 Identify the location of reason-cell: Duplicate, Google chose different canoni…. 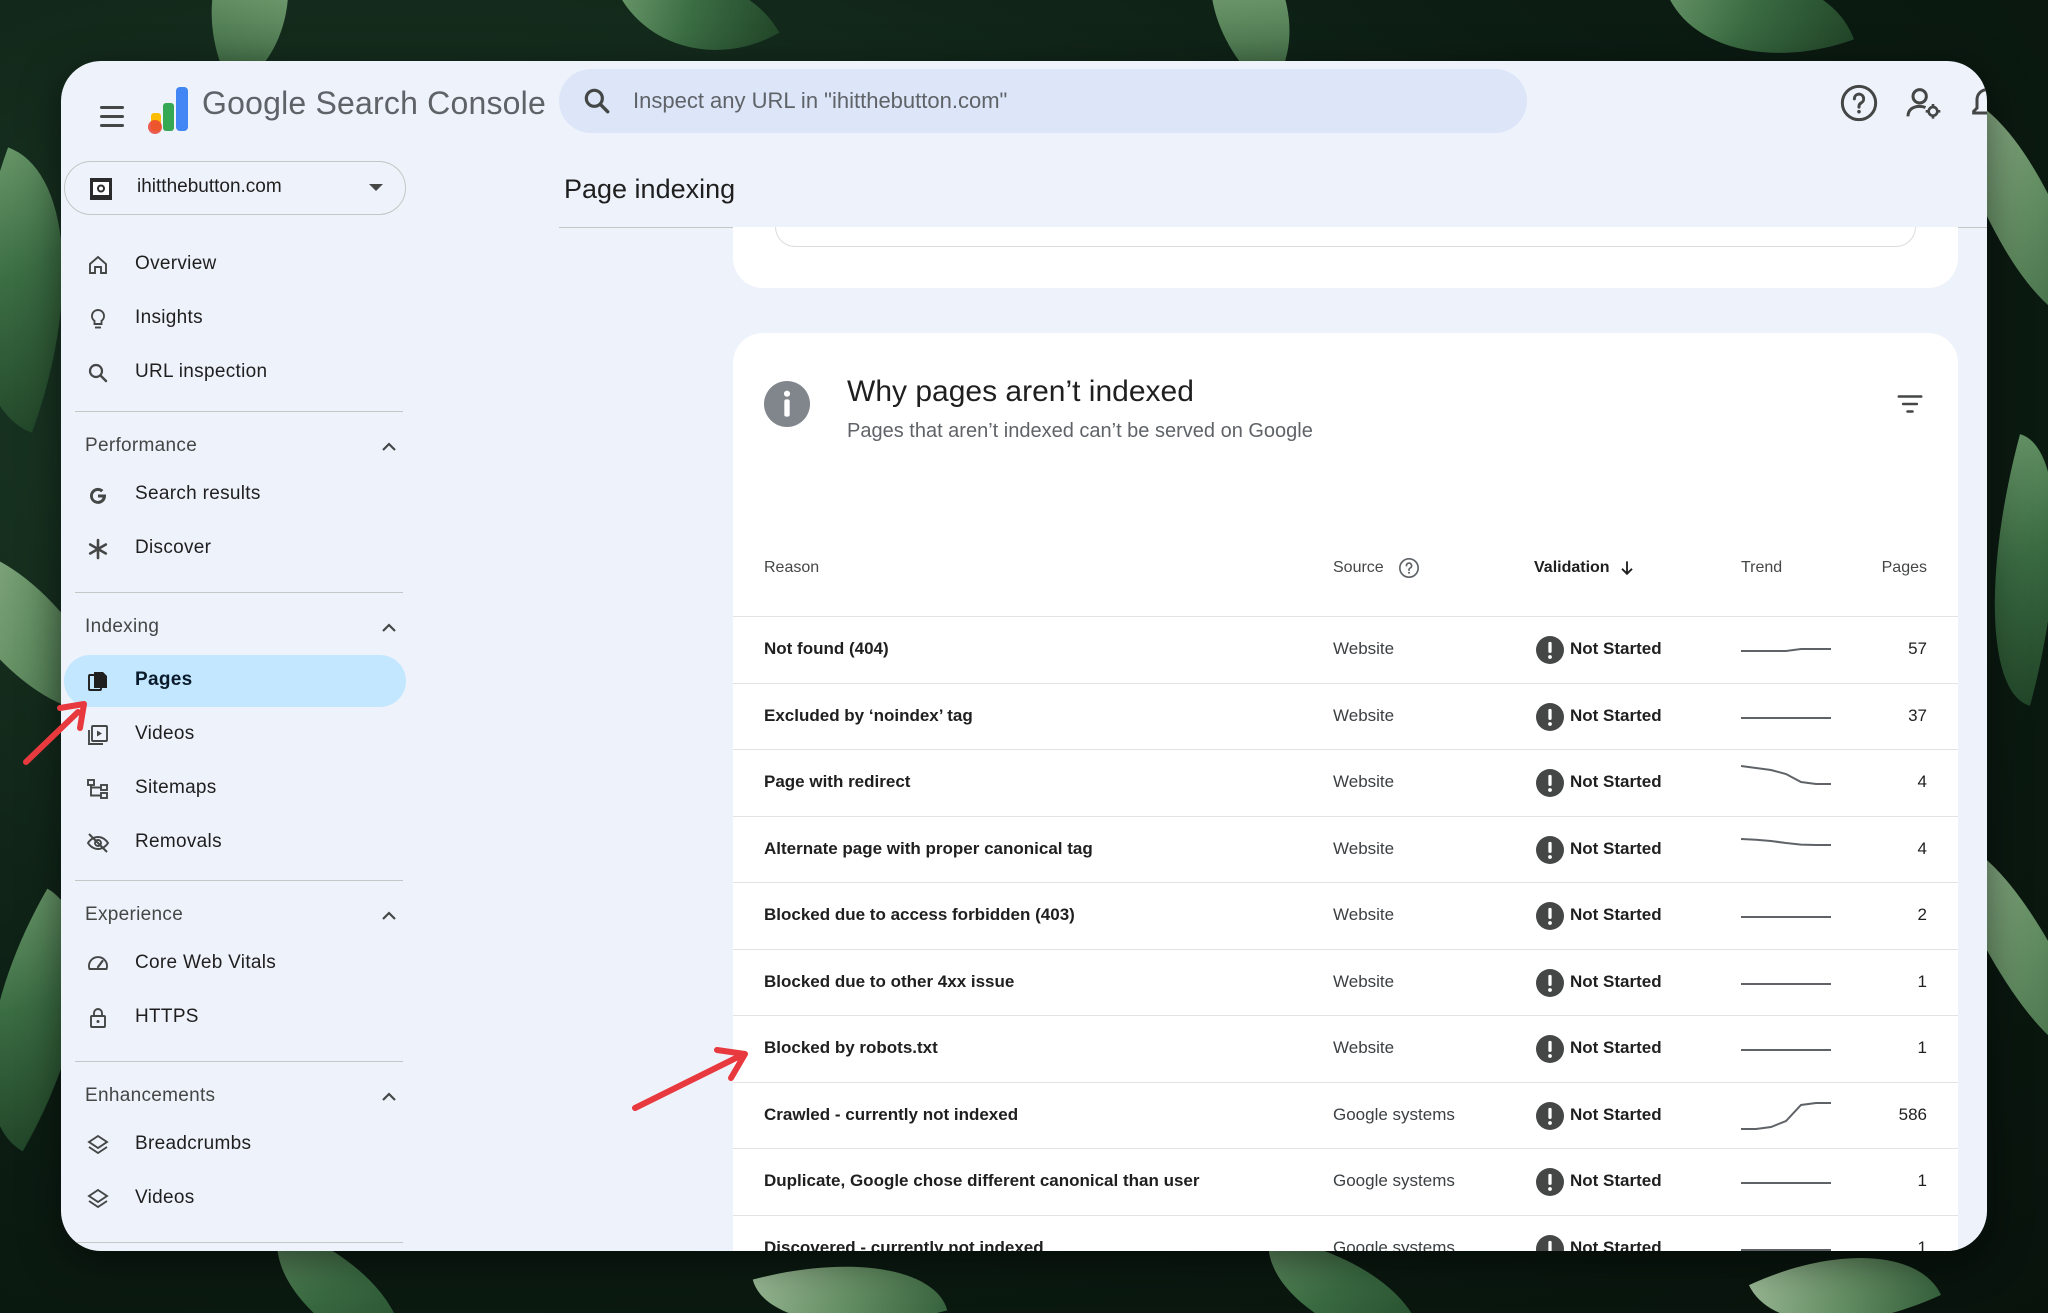
(982, 1180).